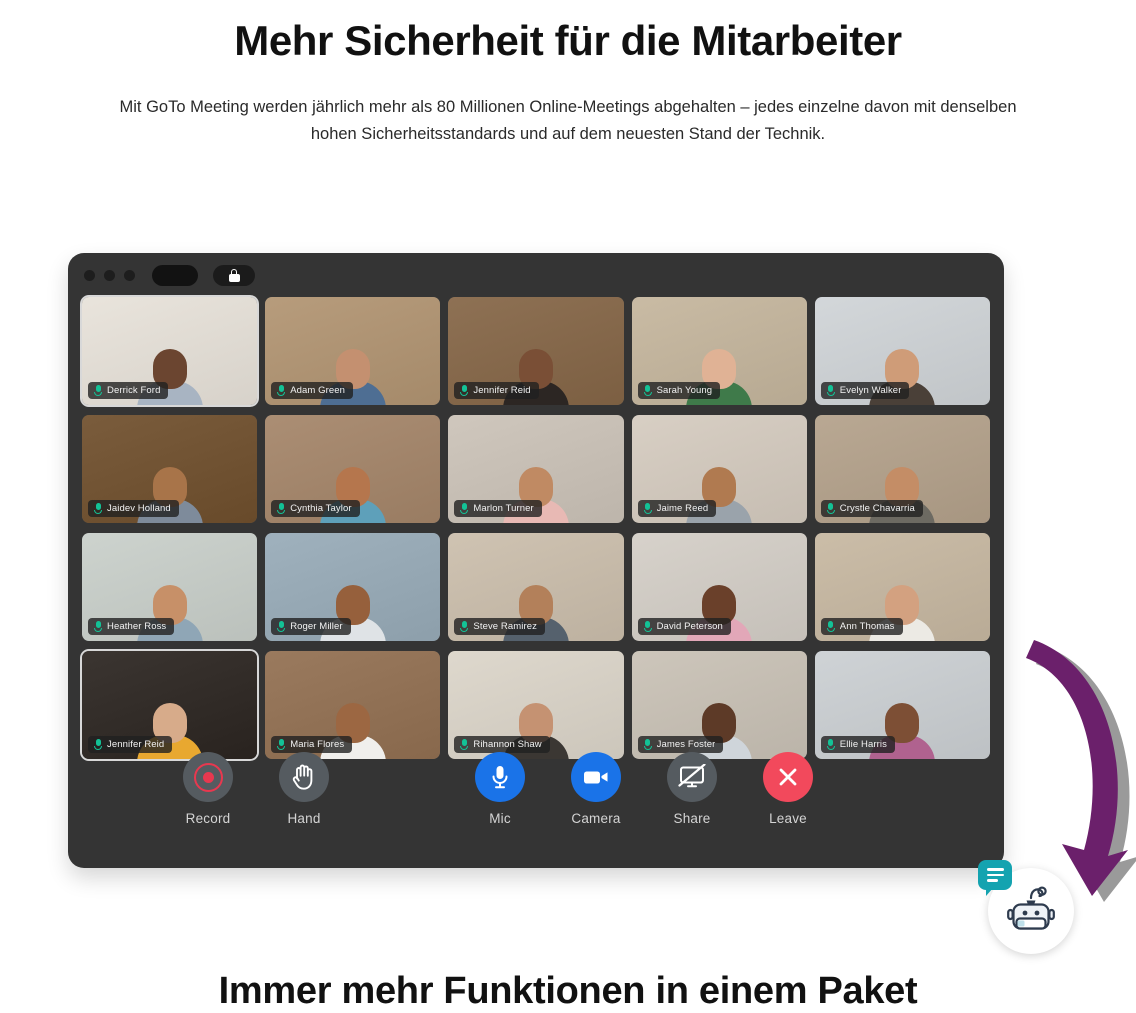  Describe the element at coordinates (995, 878) in the screenshot. I see `chat-bubble-icon` at that location.